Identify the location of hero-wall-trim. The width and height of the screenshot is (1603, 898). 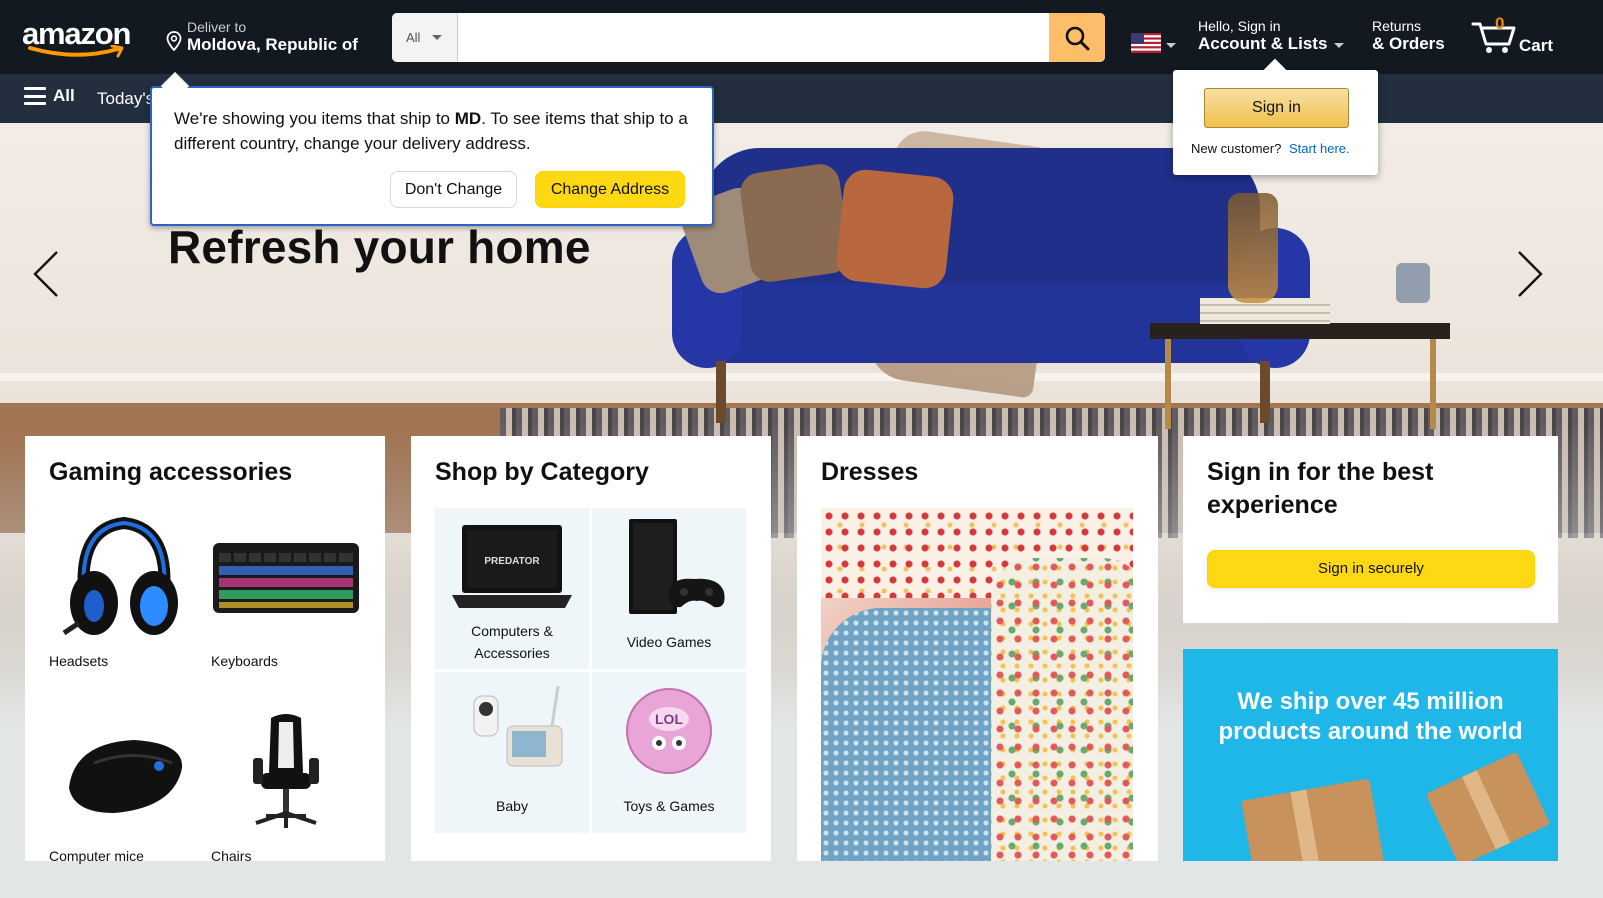
(801, 377).